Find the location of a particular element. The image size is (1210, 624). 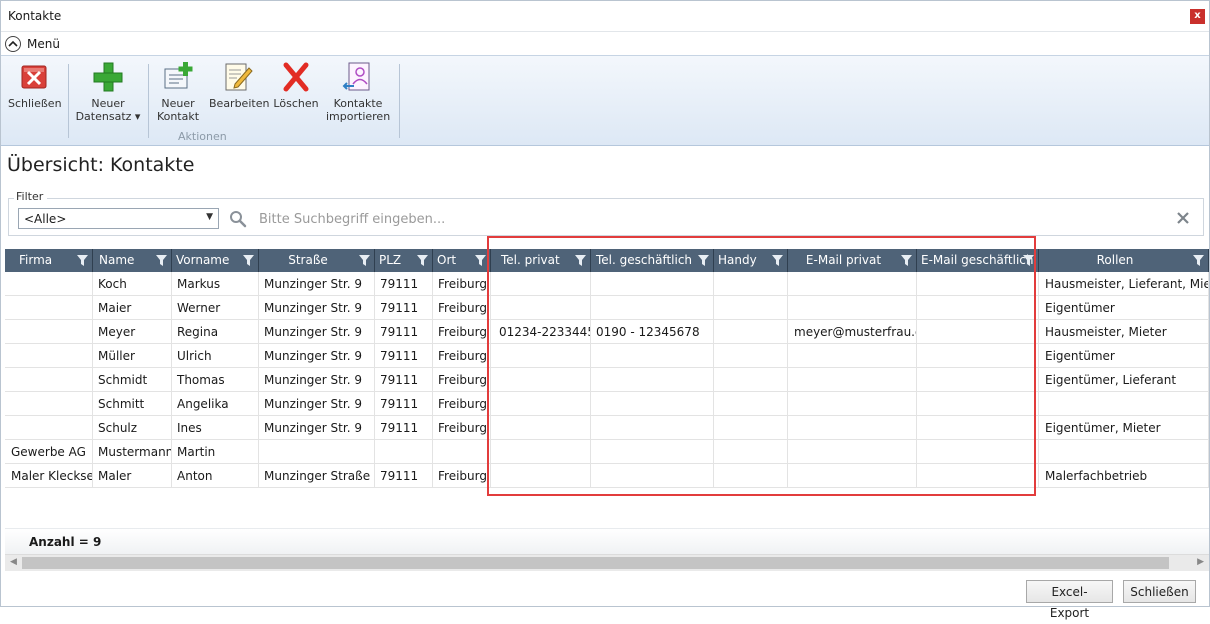

delete-button: Löschen is located at coordinates (296, 85).